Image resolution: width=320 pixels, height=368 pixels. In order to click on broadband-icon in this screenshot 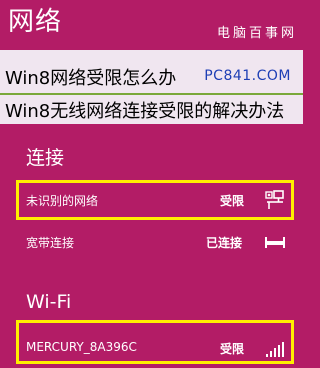, I will do `click(275, 242)`.